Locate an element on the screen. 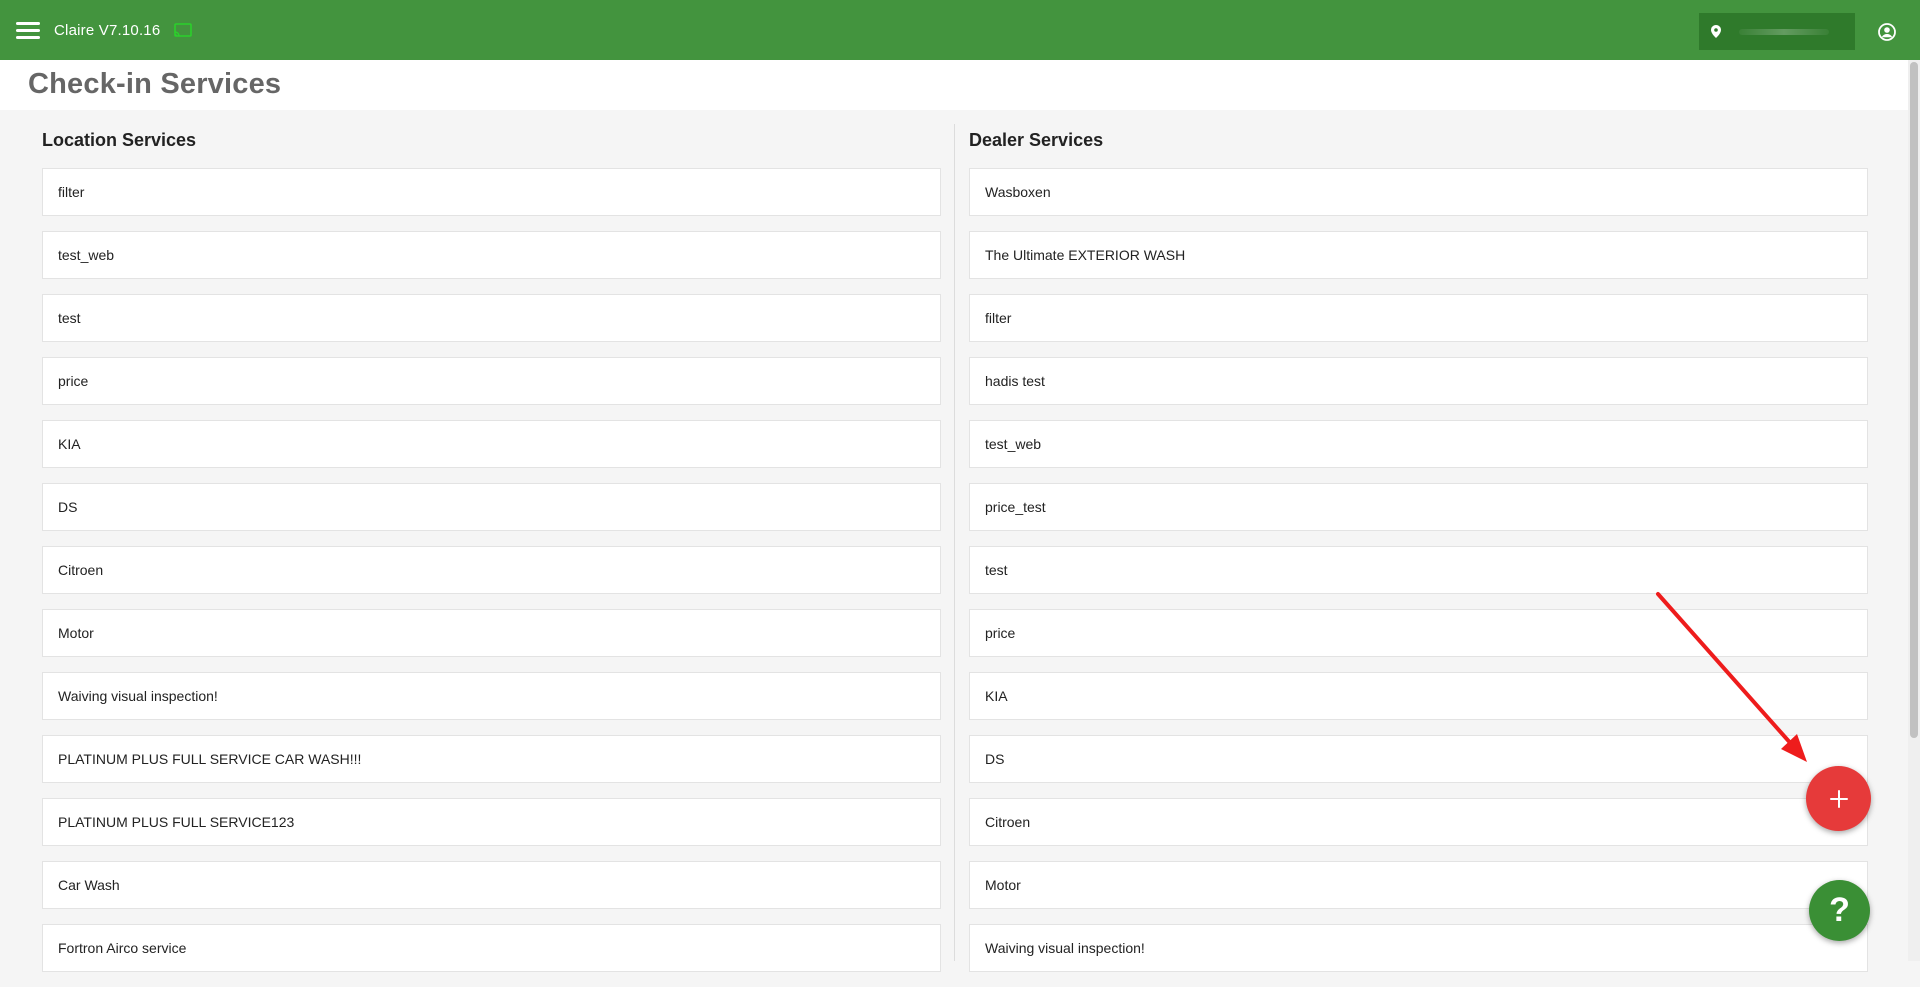  plus-icon is located at coordinates (1838, 798).